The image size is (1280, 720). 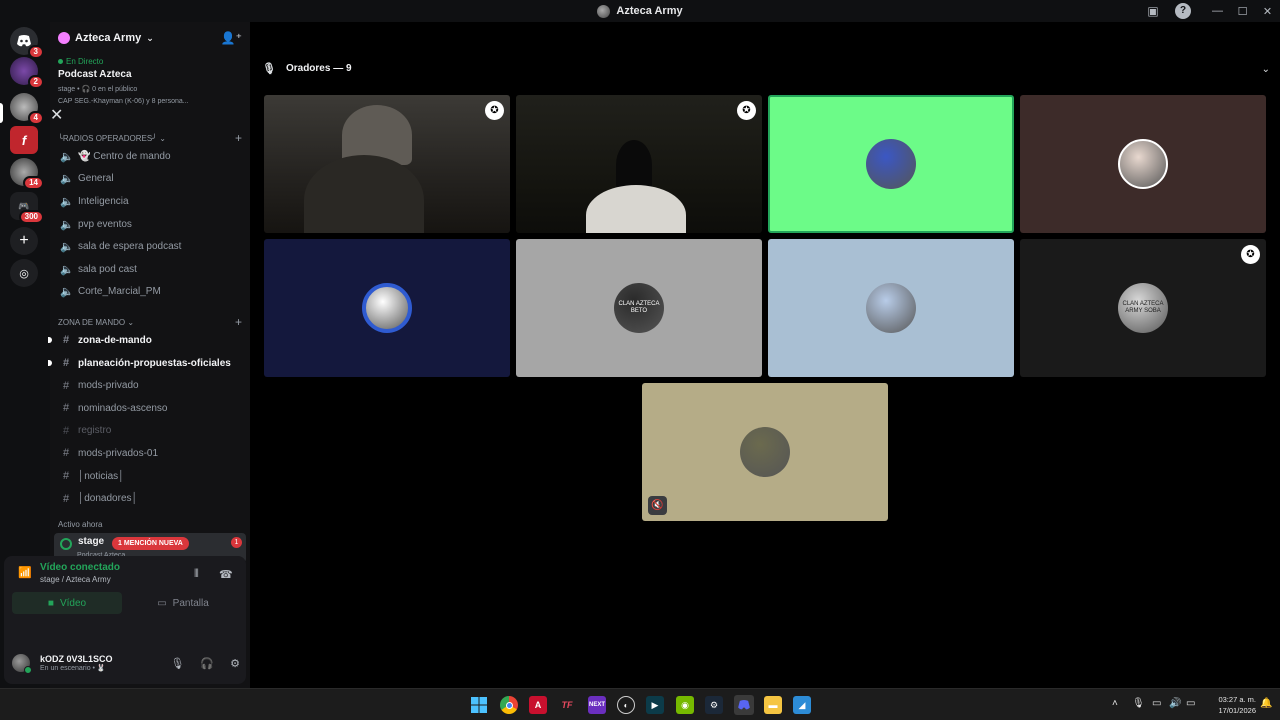 What do you see at coordinates (150, 38) in the screenshot?
I see `guild-header: Azteca Army ⌄ 👤⁺` at bounding box center [150, 38].